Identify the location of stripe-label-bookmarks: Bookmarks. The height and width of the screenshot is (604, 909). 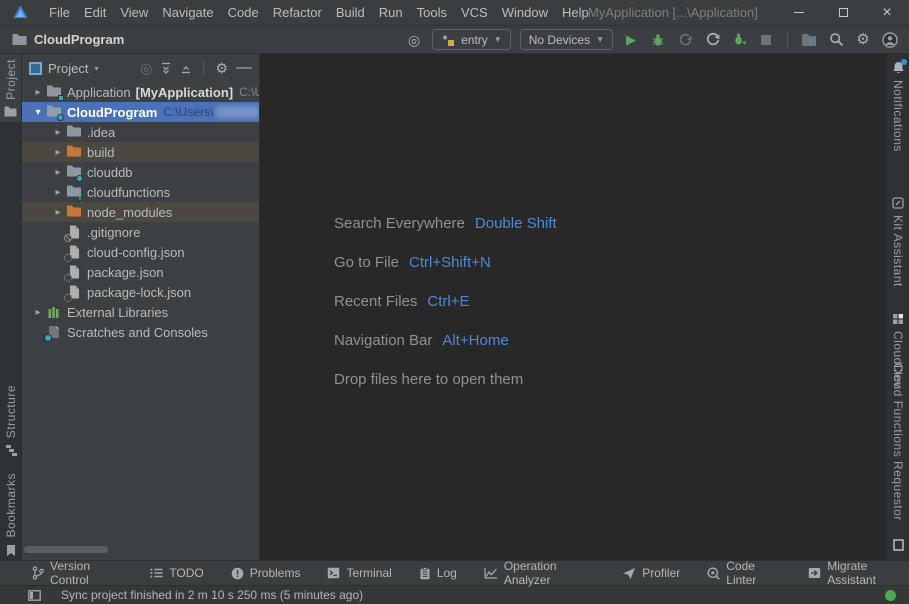
(10, 505).